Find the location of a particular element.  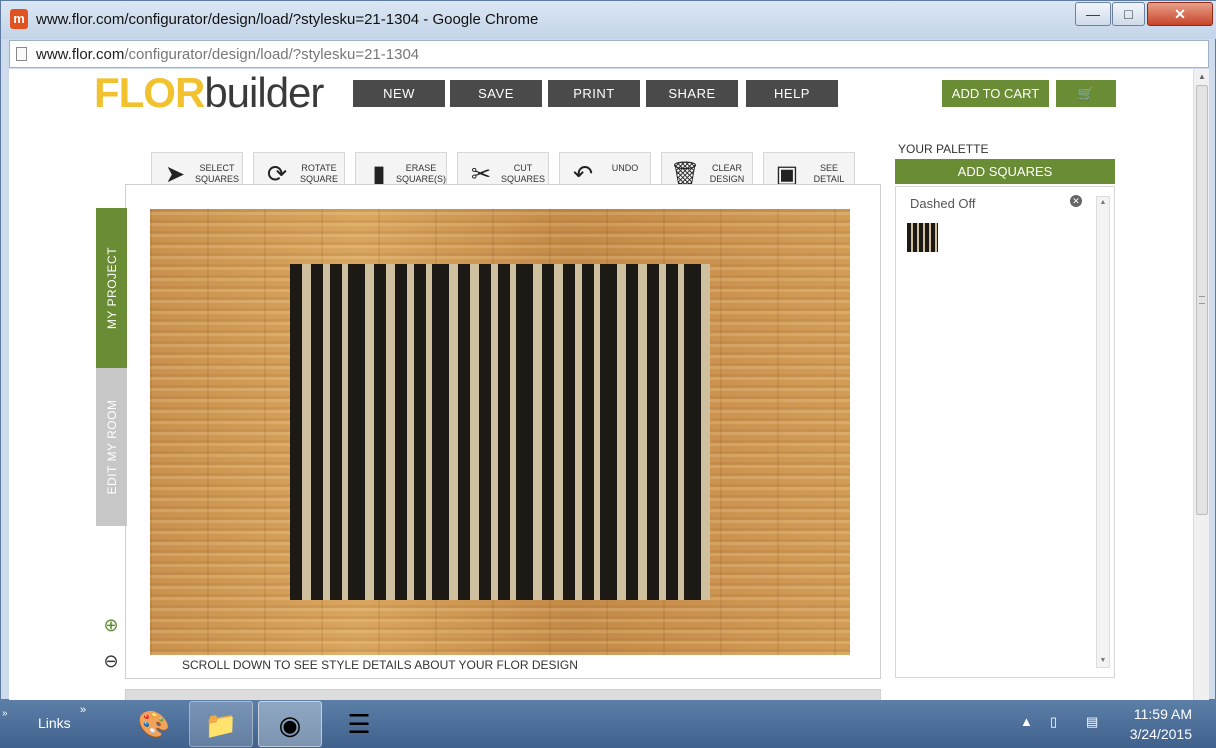

links-toolbar: Links is located at coordinates (54, 723).